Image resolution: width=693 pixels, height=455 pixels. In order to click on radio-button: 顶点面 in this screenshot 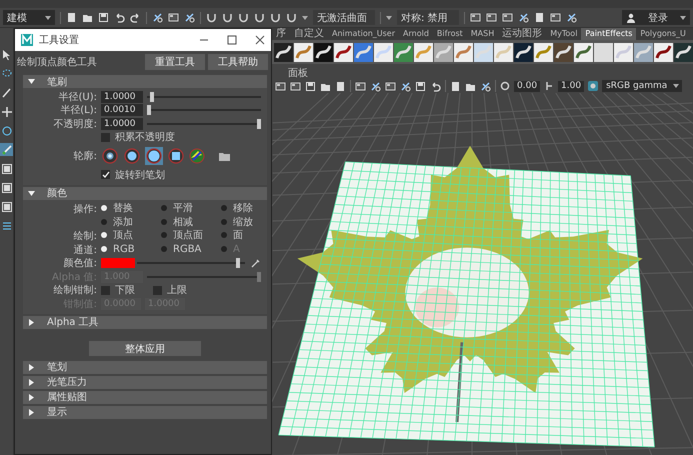, I will do `click(190, 235)`.